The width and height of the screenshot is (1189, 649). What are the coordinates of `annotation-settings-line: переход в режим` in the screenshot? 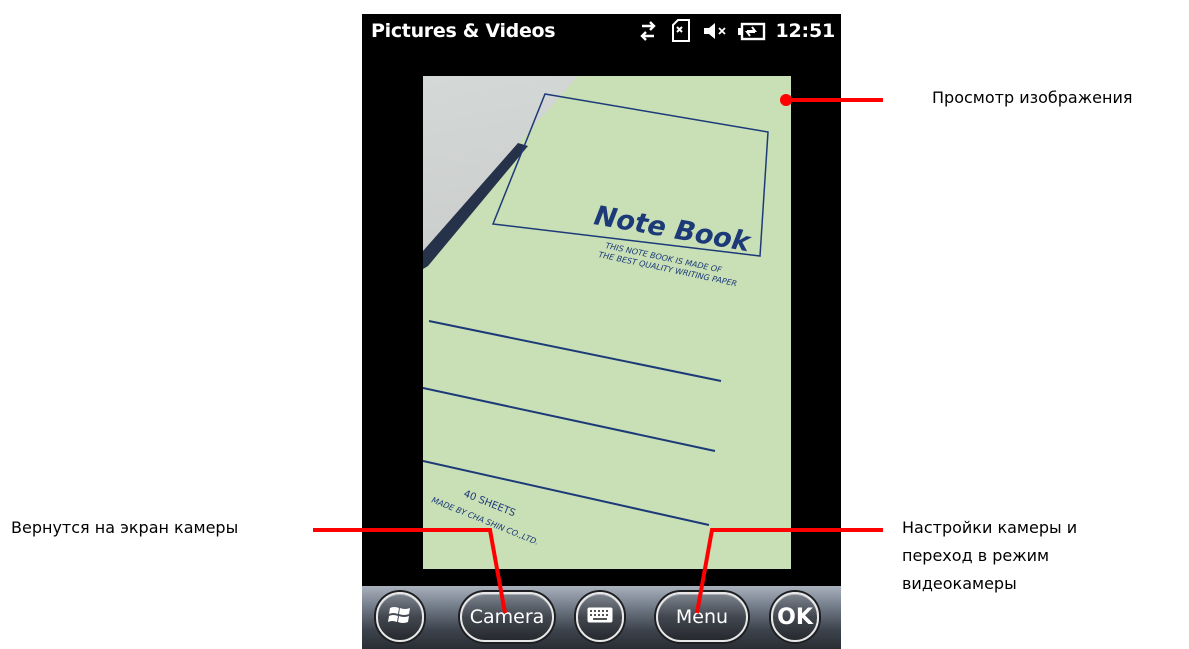 It's located at (976, 555).